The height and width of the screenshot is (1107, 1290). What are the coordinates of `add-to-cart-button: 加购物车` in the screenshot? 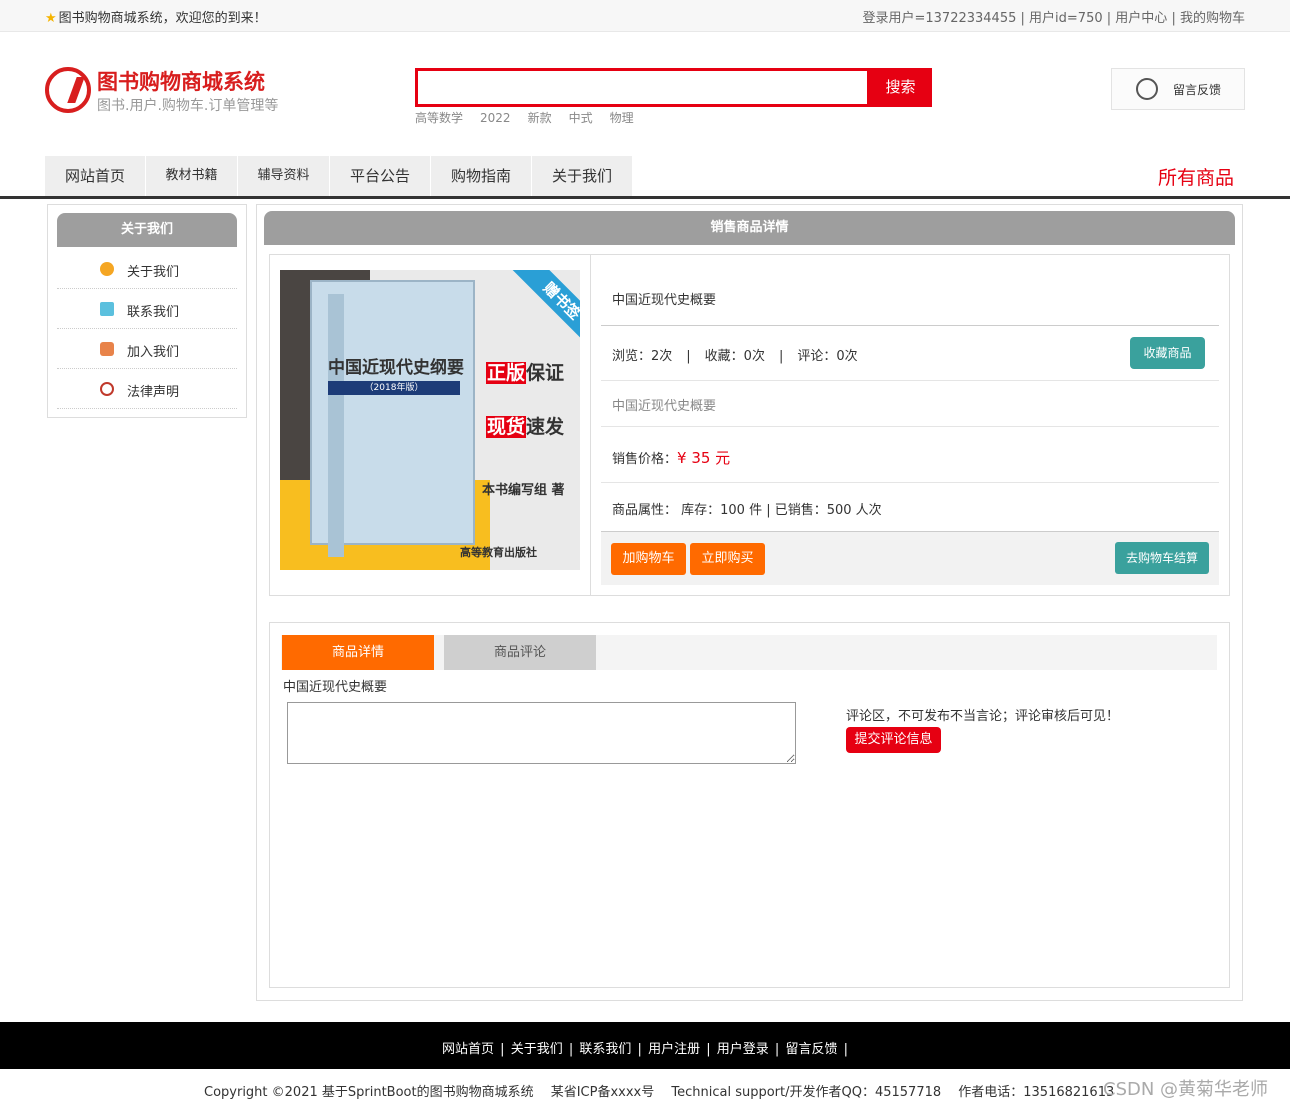 It's located at (648, 559).